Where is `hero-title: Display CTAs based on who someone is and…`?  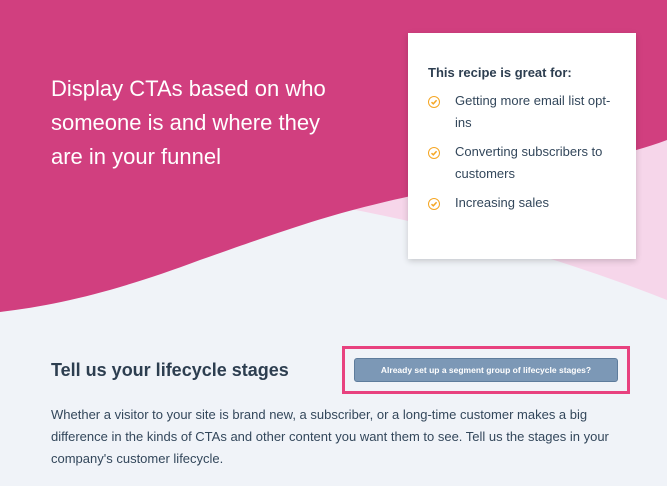 hero-title: Display CTAs based on who someone is and… is located at coordinates (188, 122).